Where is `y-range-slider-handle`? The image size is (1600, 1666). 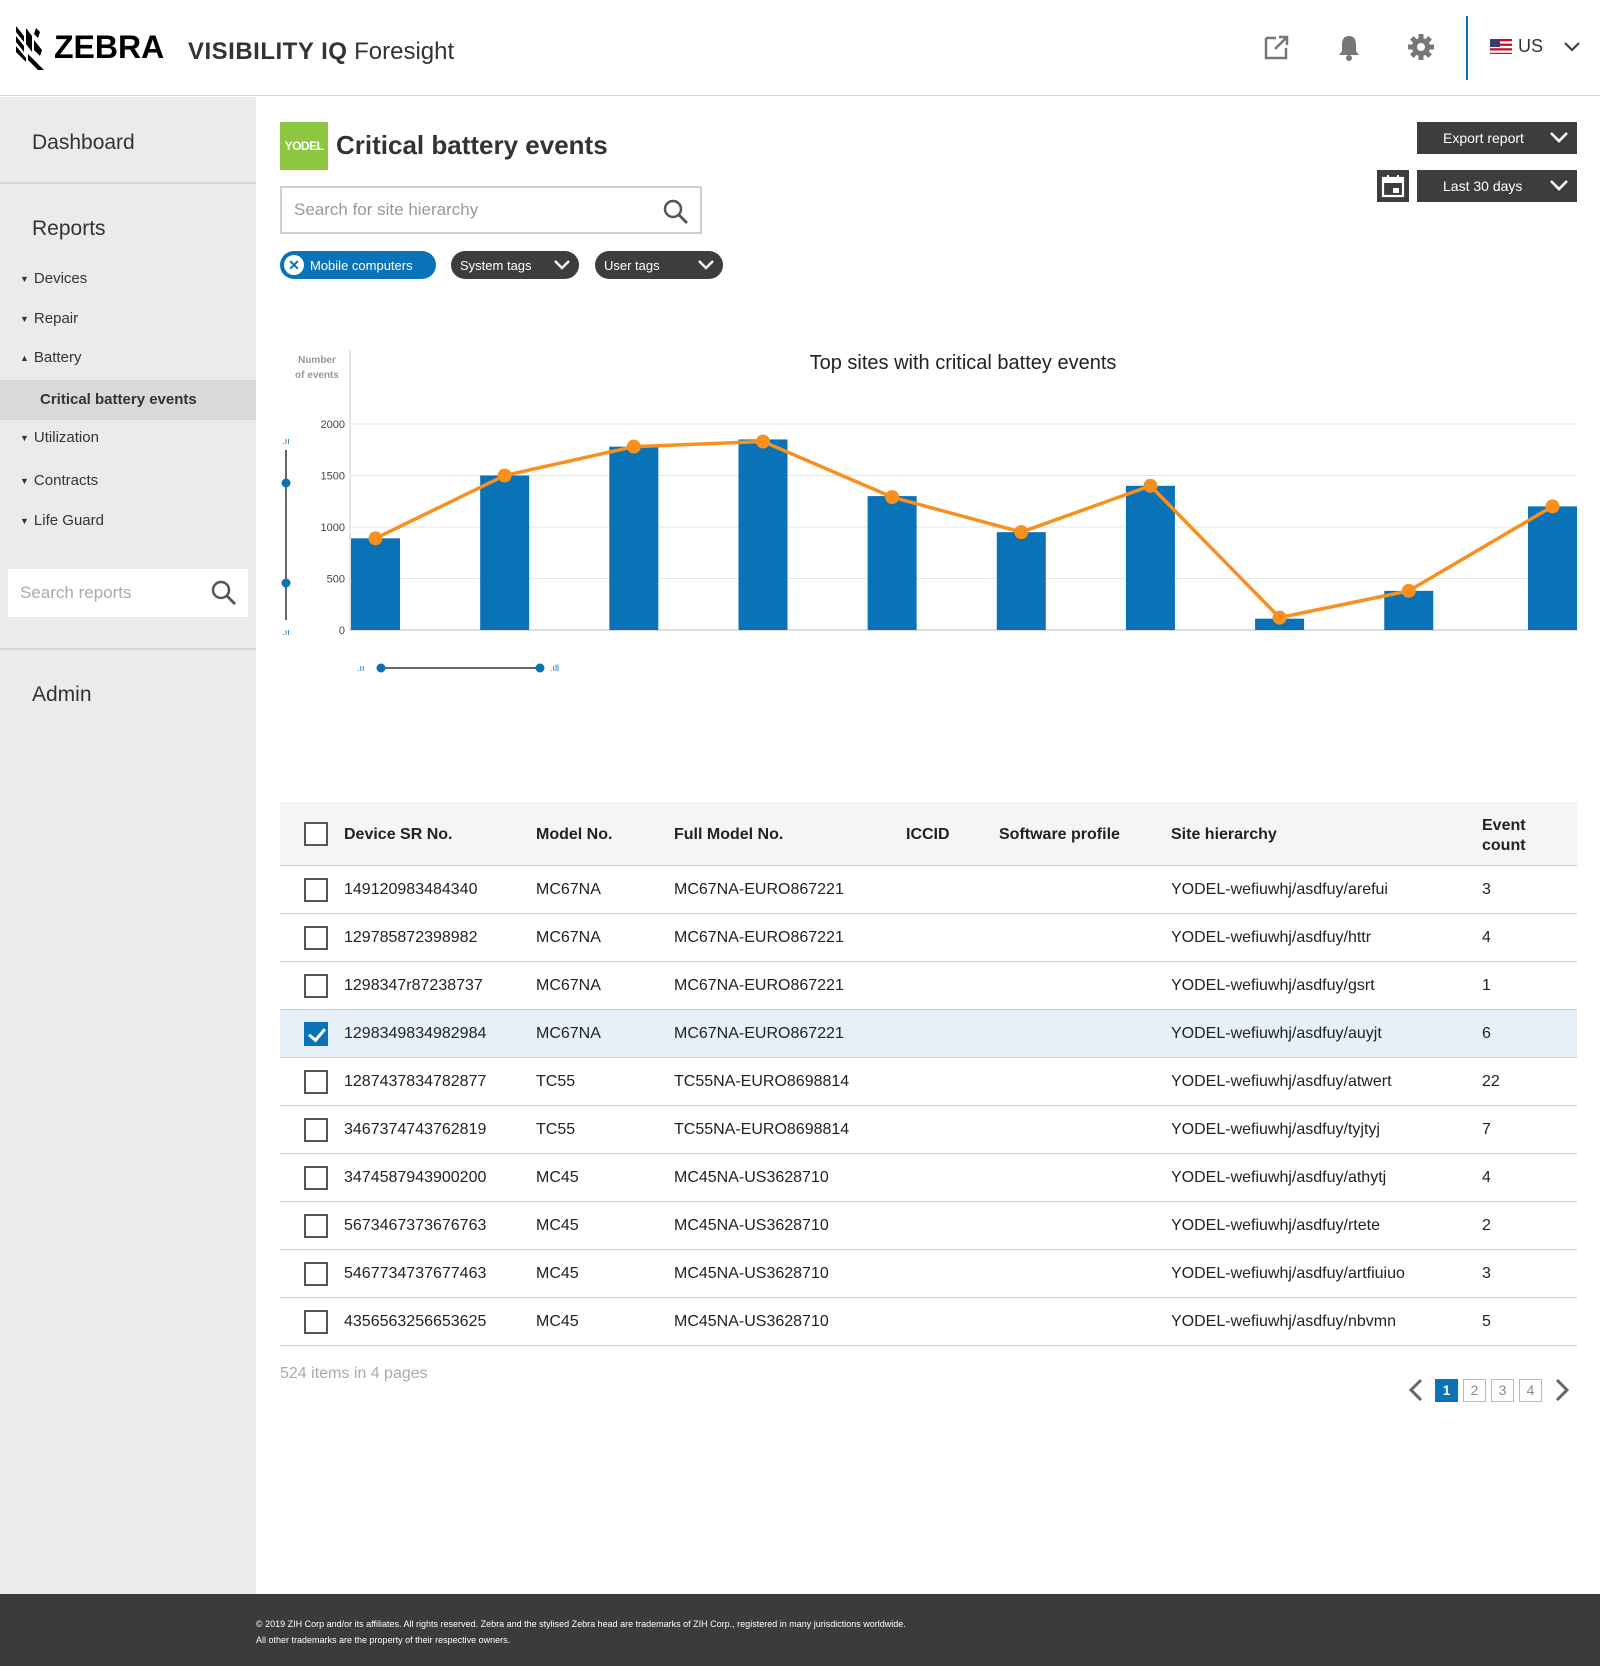 y-range-slider-handle is located at coordinates (286, 483).